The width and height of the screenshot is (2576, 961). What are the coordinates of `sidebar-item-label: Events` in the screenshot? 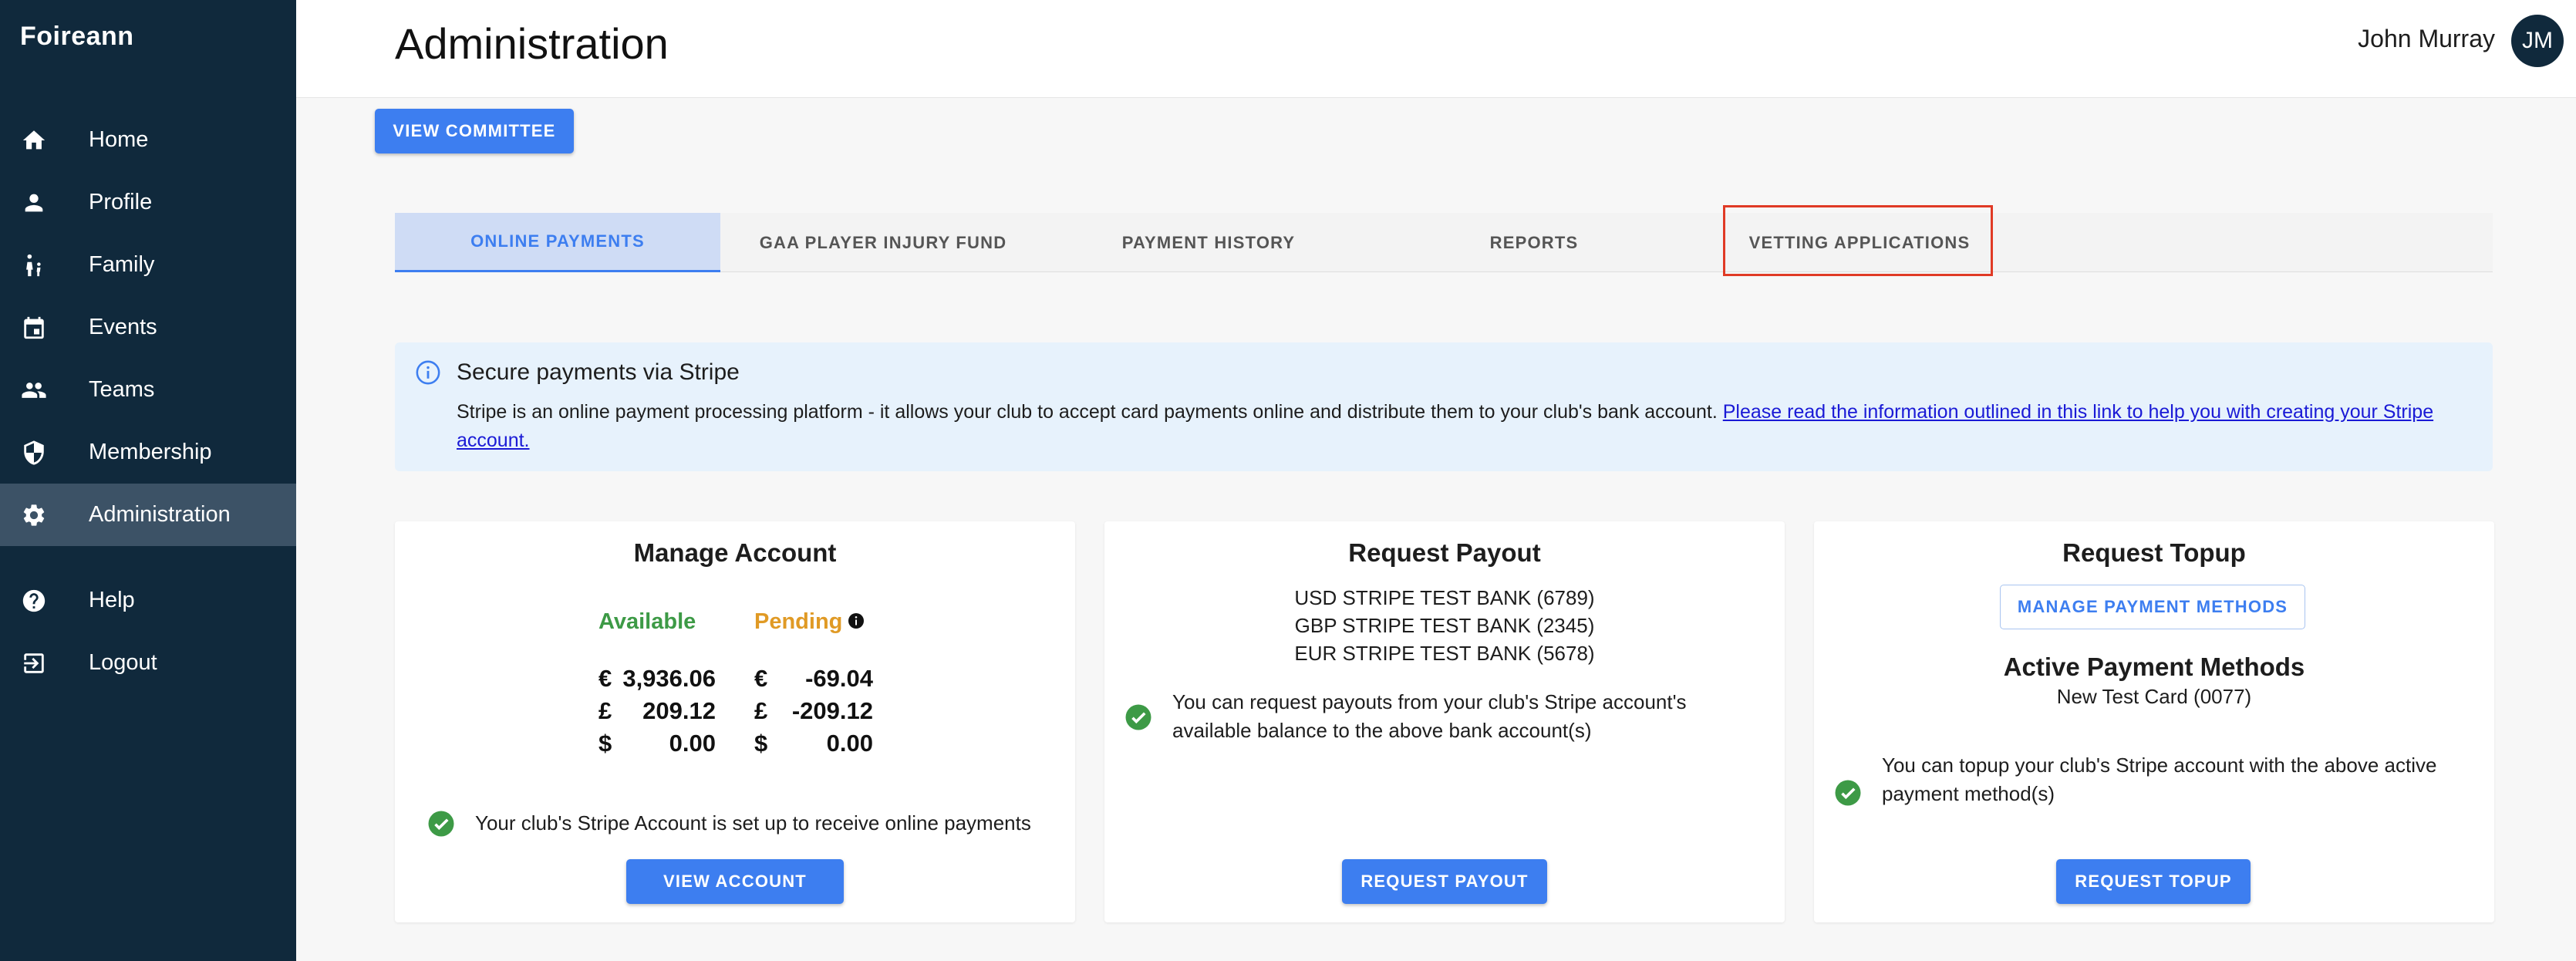 It's located at (123, 327).